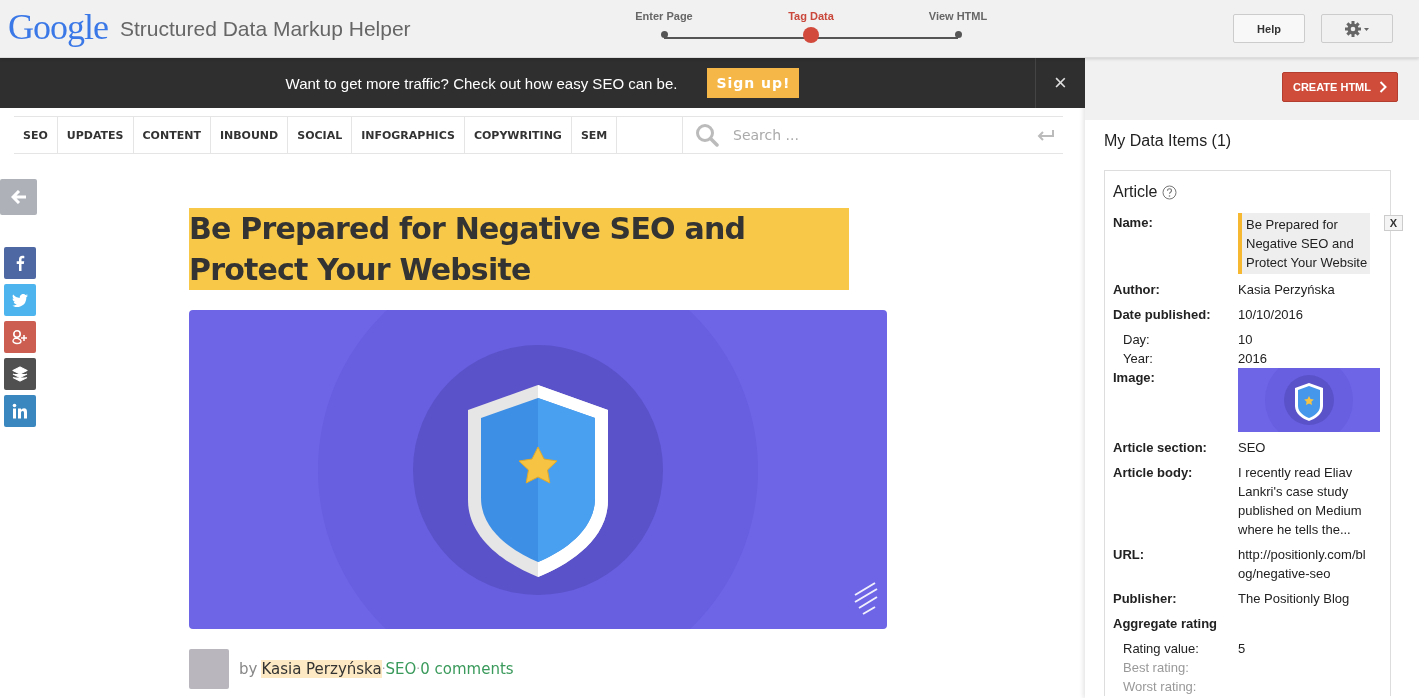  I want to click on field-label: Year:, so click(1138, 359).